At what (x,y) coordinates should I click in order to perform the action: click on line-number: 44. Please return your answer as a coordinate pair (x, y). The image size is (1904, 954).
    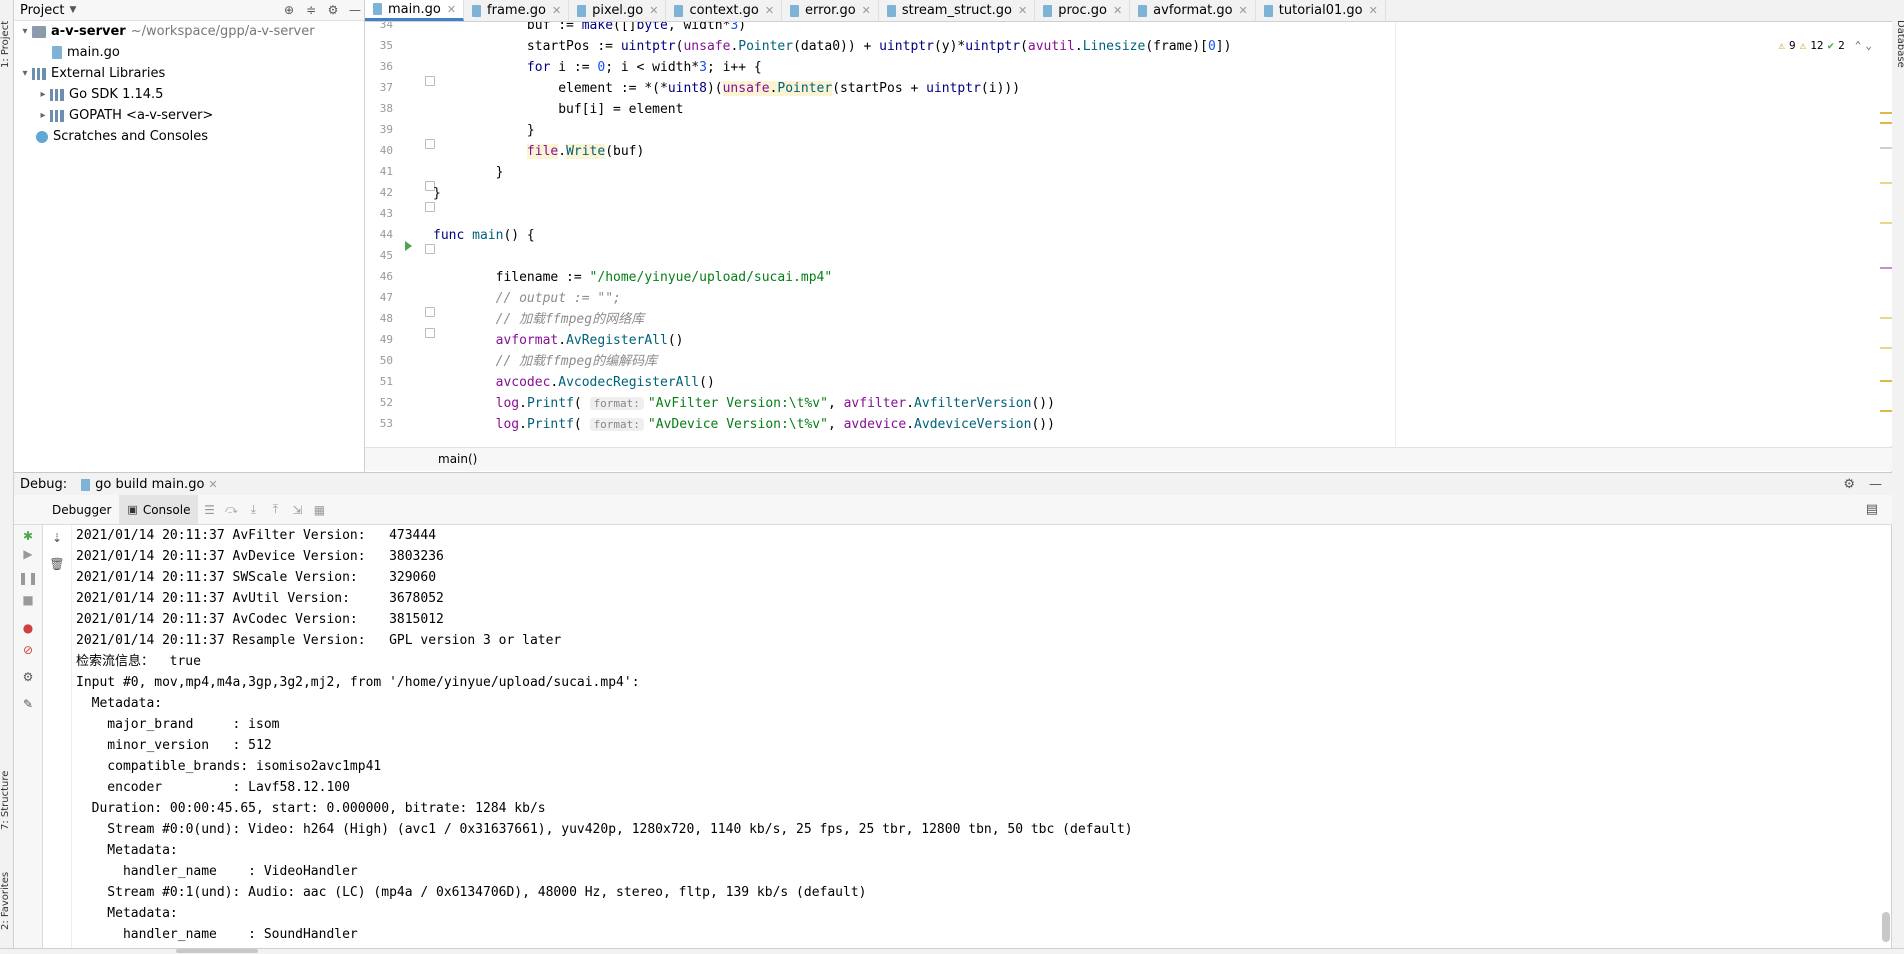
    Looking at the image, I should click on (386, 234).